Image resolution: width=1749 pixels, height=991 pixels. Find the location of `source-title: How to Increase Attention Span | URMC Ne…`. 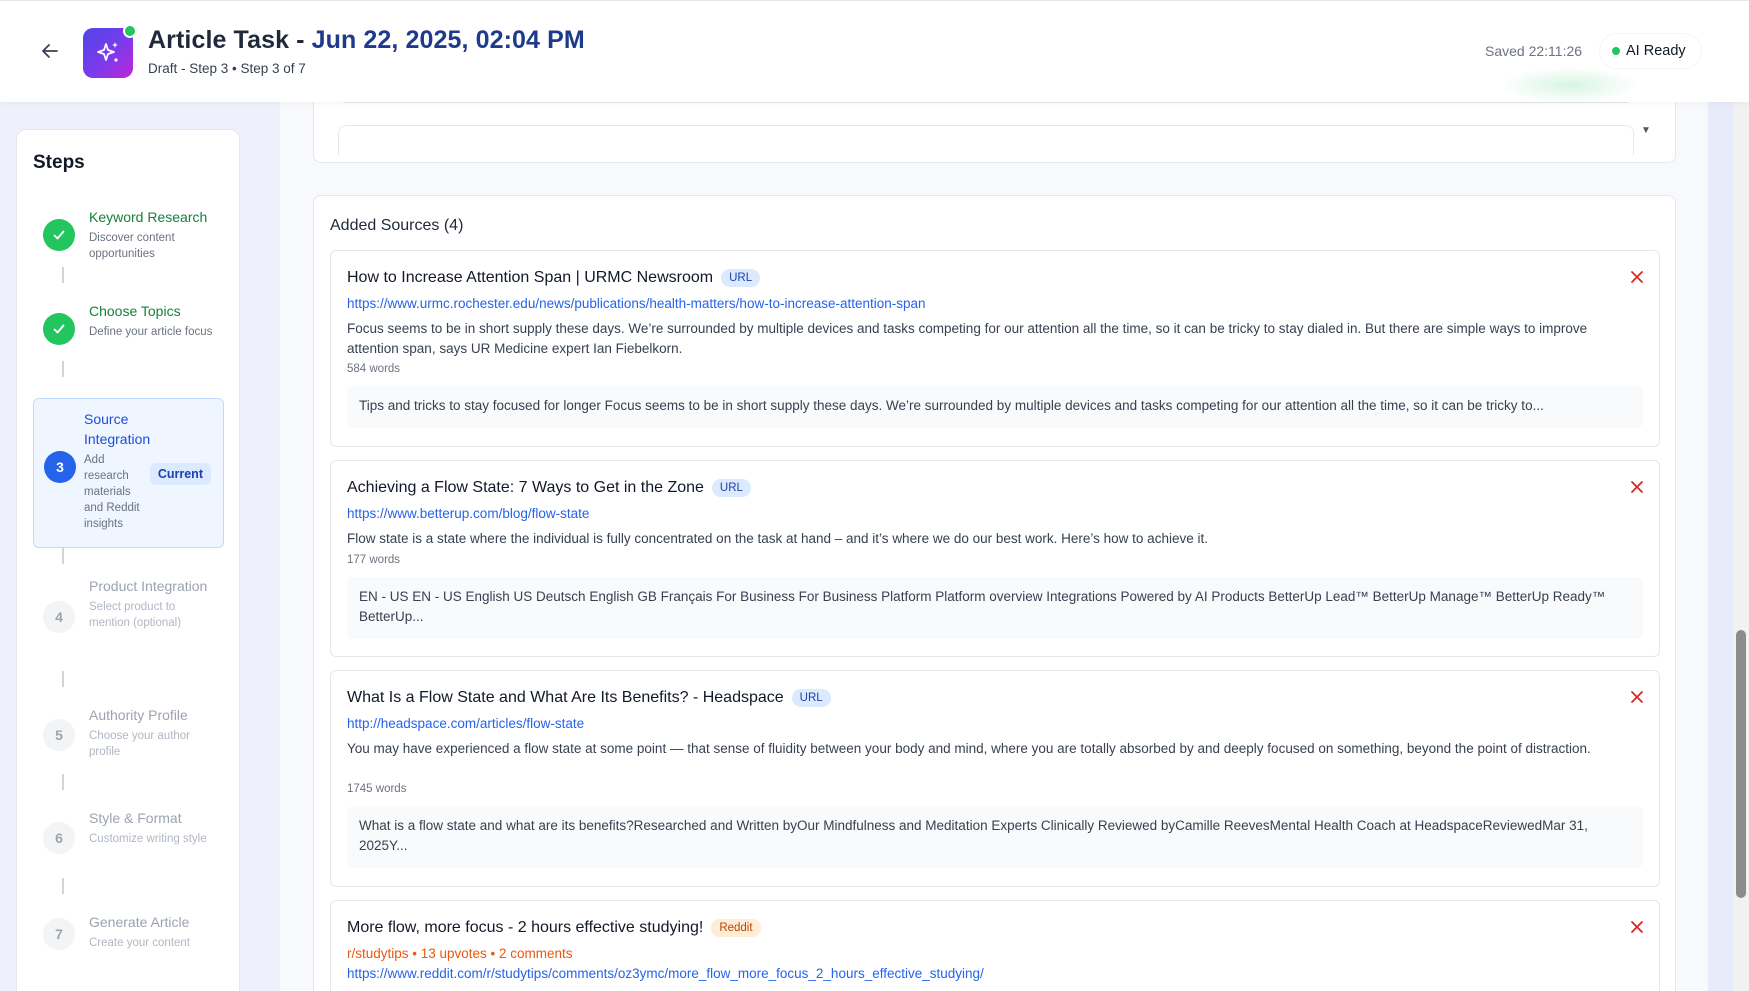

source-title: How to Increase Attention Span | URMC Ne… is located at coordinates (530, 277).